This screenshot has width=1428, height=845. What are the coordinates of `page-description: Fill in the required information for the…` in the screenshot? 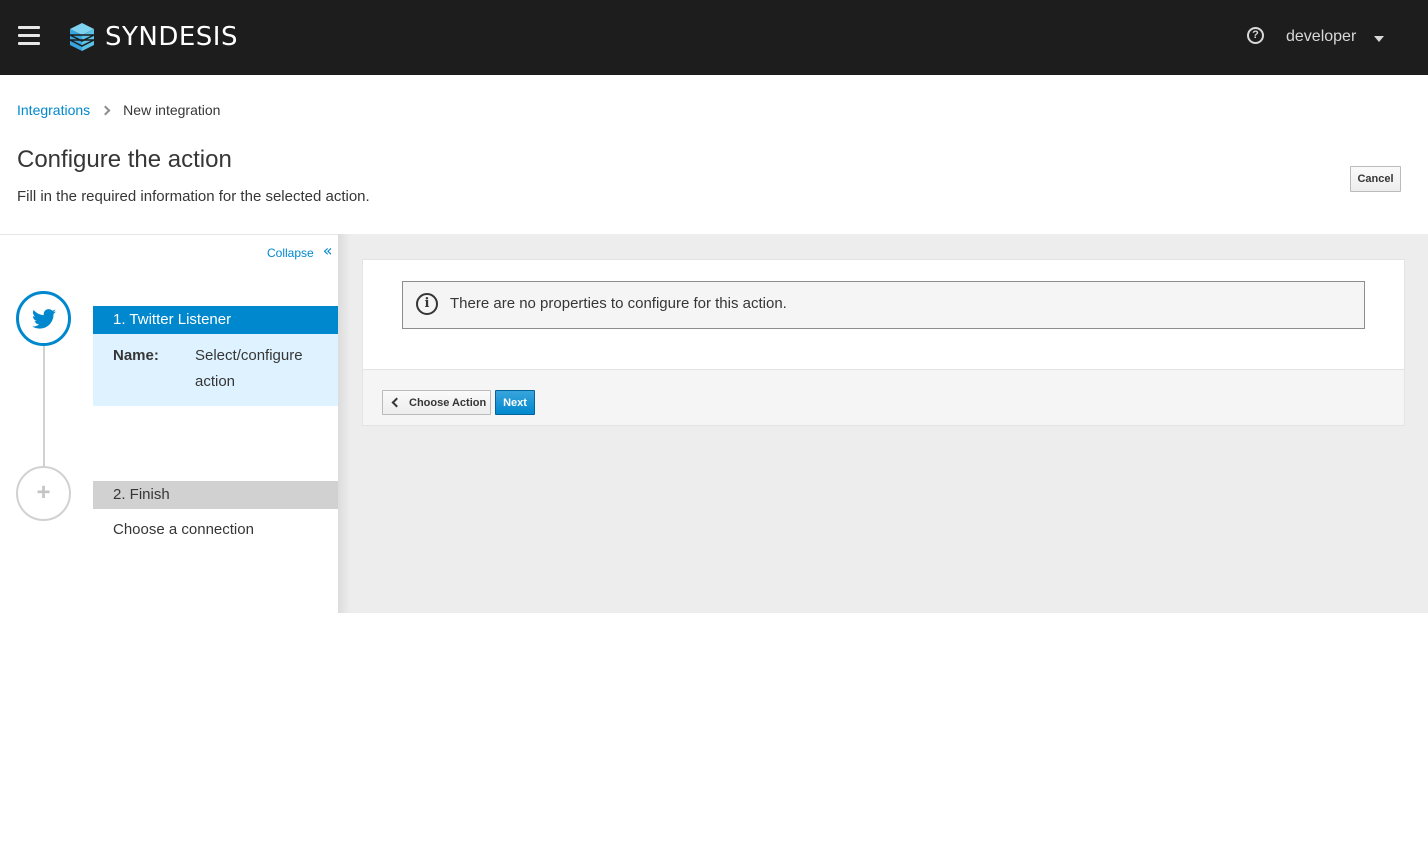 It's located at (193, 196).